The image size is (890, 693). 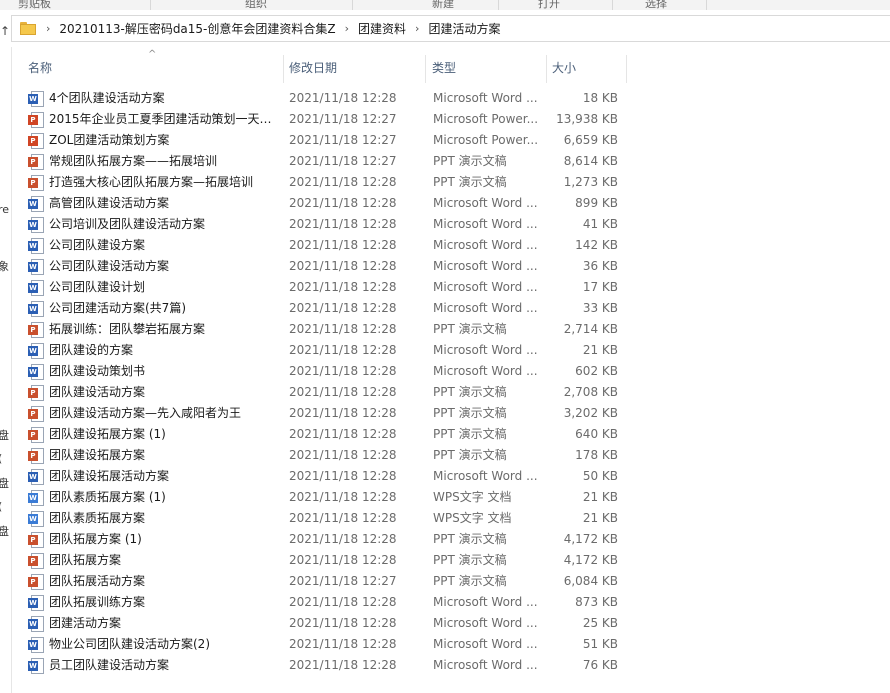 What do you see at coordinates (97, 602) in the screenshot?
I see `file-name: 团队拓展训练方案` at bounding box center [97, 602].